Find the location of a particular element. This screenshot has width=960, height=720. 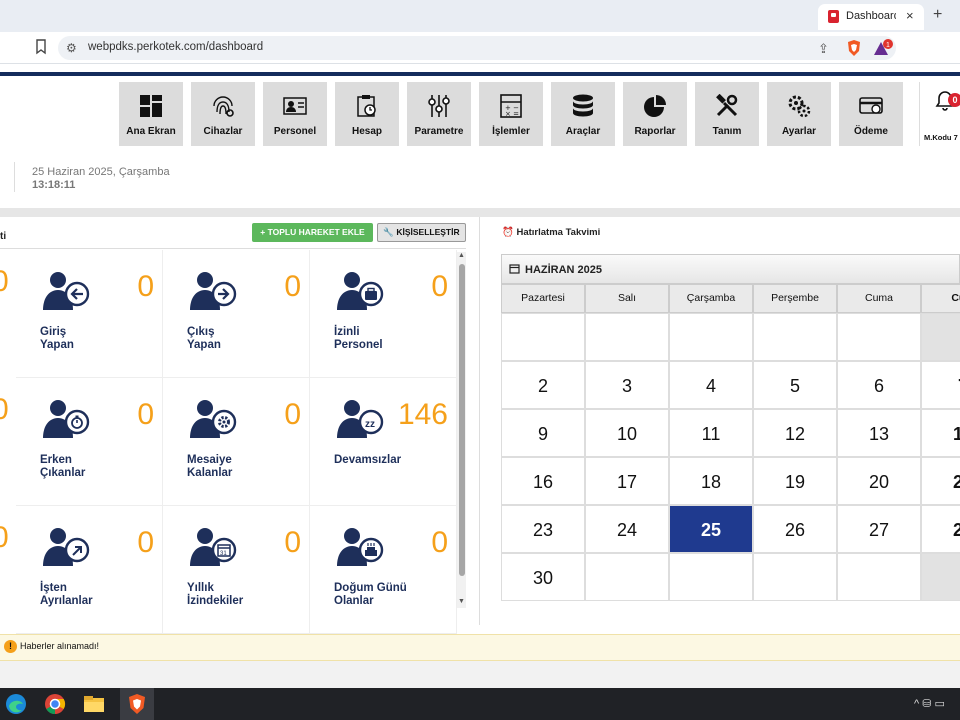

calendar-day-cell: 9 is located at coordinates (543, 433).